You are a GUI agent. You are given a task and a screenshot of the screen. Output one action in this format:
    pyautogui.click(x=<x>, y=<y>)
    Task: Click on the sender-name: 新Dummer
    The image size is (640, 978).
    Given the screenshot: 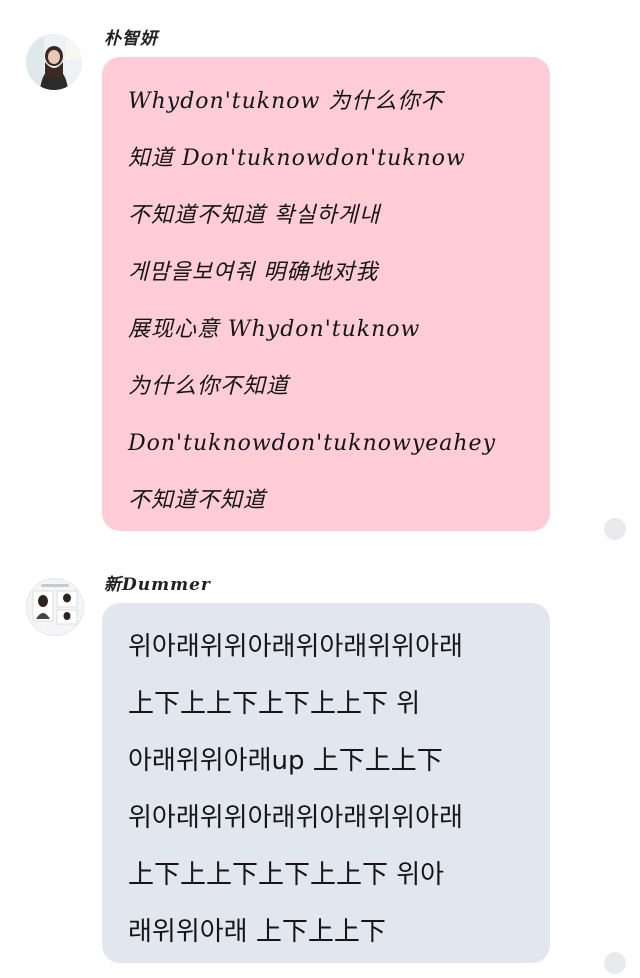 What is the action you would take?
    pyautogui.click(x=157, y=585)
    